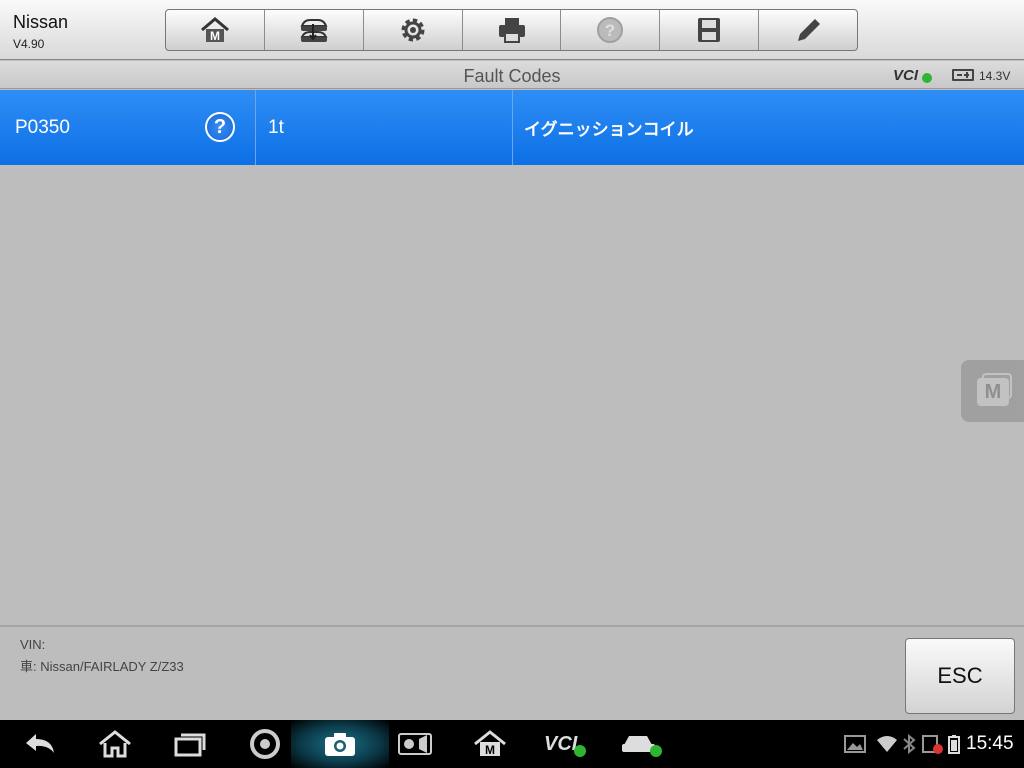 Image resolution: width=1024 pixels, height=768 pixels. What do you see at coordinates (276, 127) in the screenshot?
I see `fault-status: 1t` at bounding box center [276, 127].